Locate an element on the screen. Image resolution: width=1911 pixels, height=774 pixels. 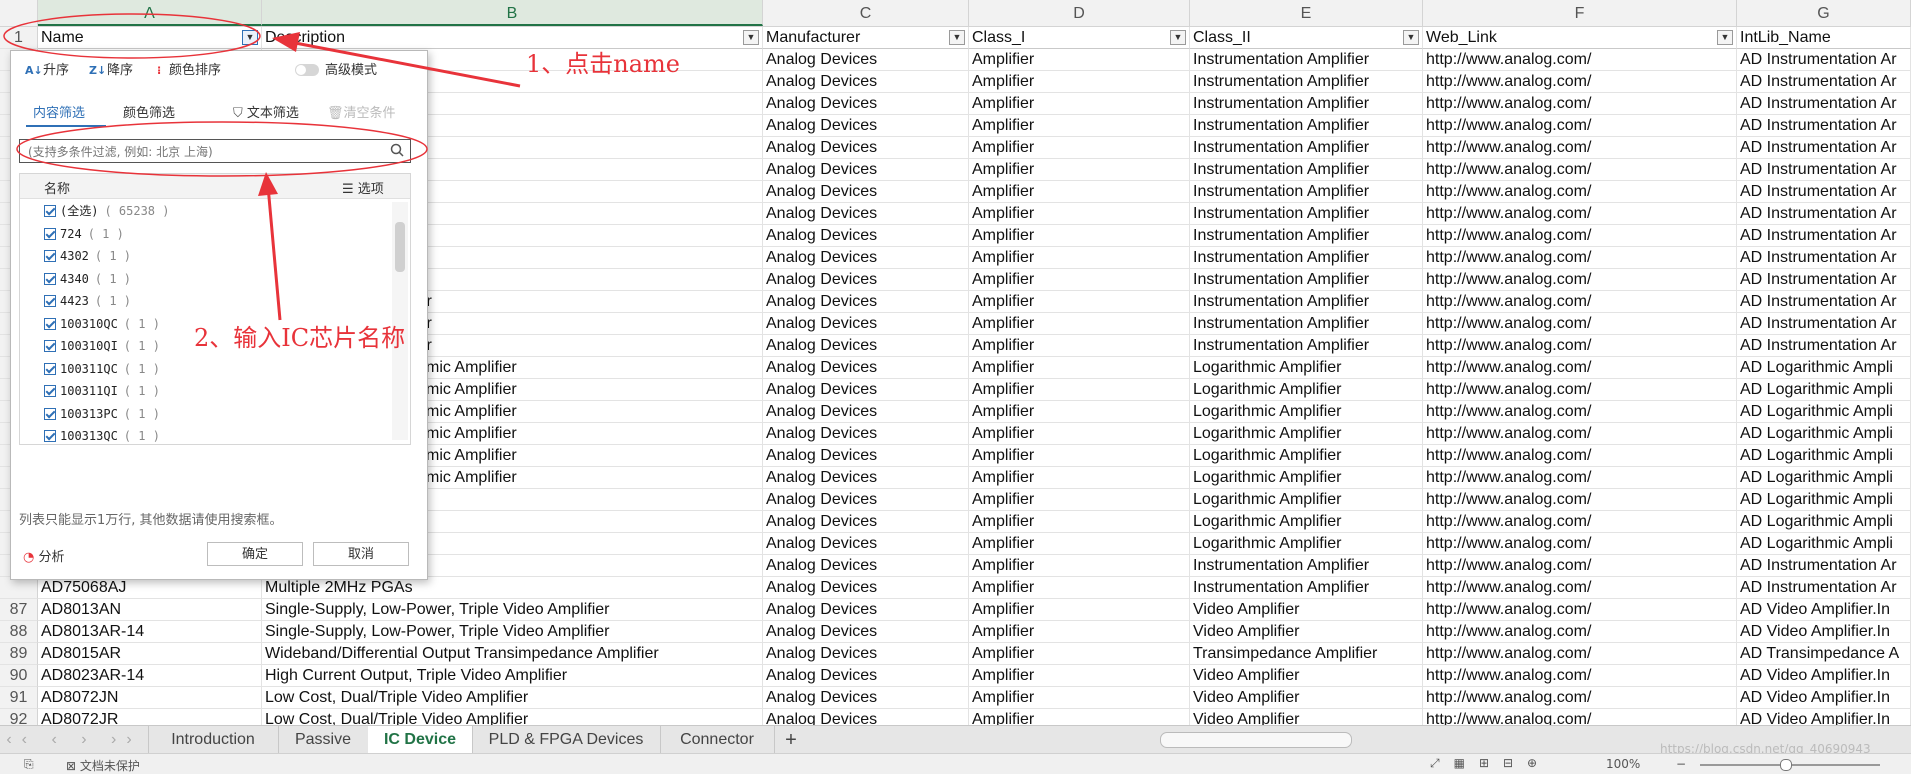
add-sheet-button: + is located at coordinates (791, 740).